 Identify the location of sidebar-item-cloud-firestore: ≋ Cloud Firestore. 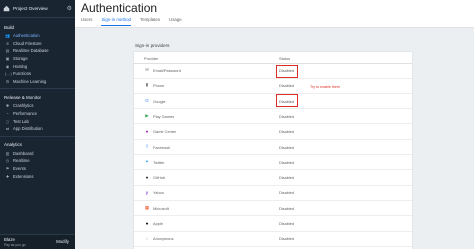
(37, 44).